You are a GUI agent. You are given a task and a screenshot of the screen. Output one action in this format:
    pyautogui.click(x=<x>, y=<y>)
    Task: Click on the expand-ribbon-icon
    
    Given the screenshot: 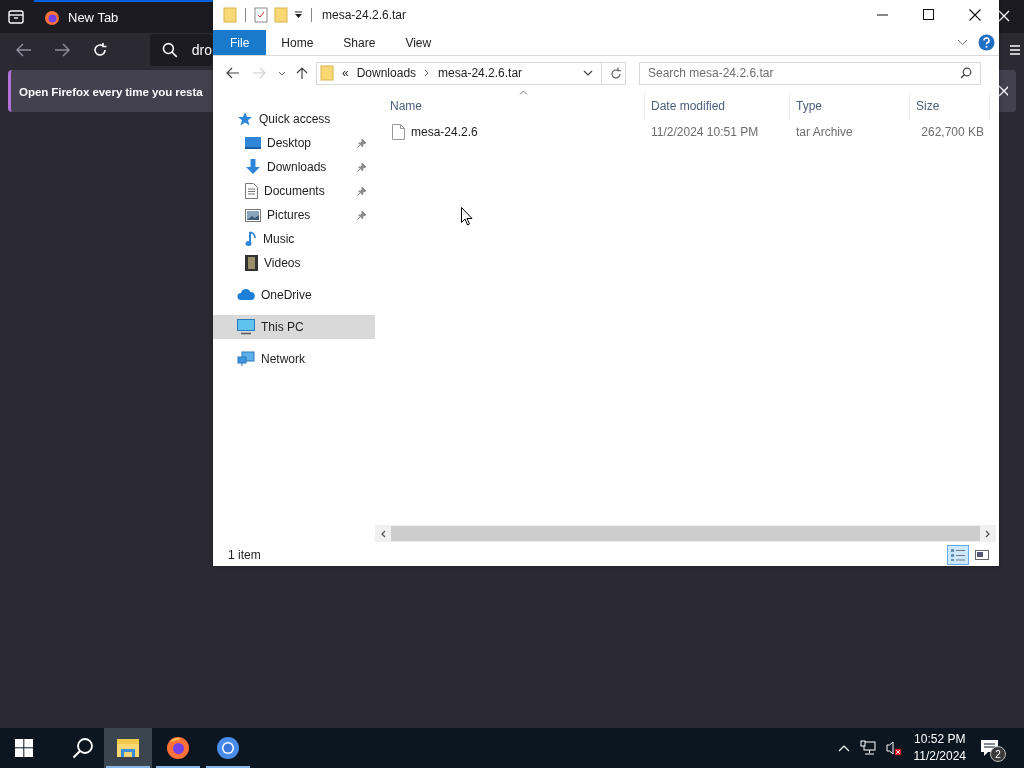 What is the action you would take?
    pyautogui.click(x=962, y=42)
    